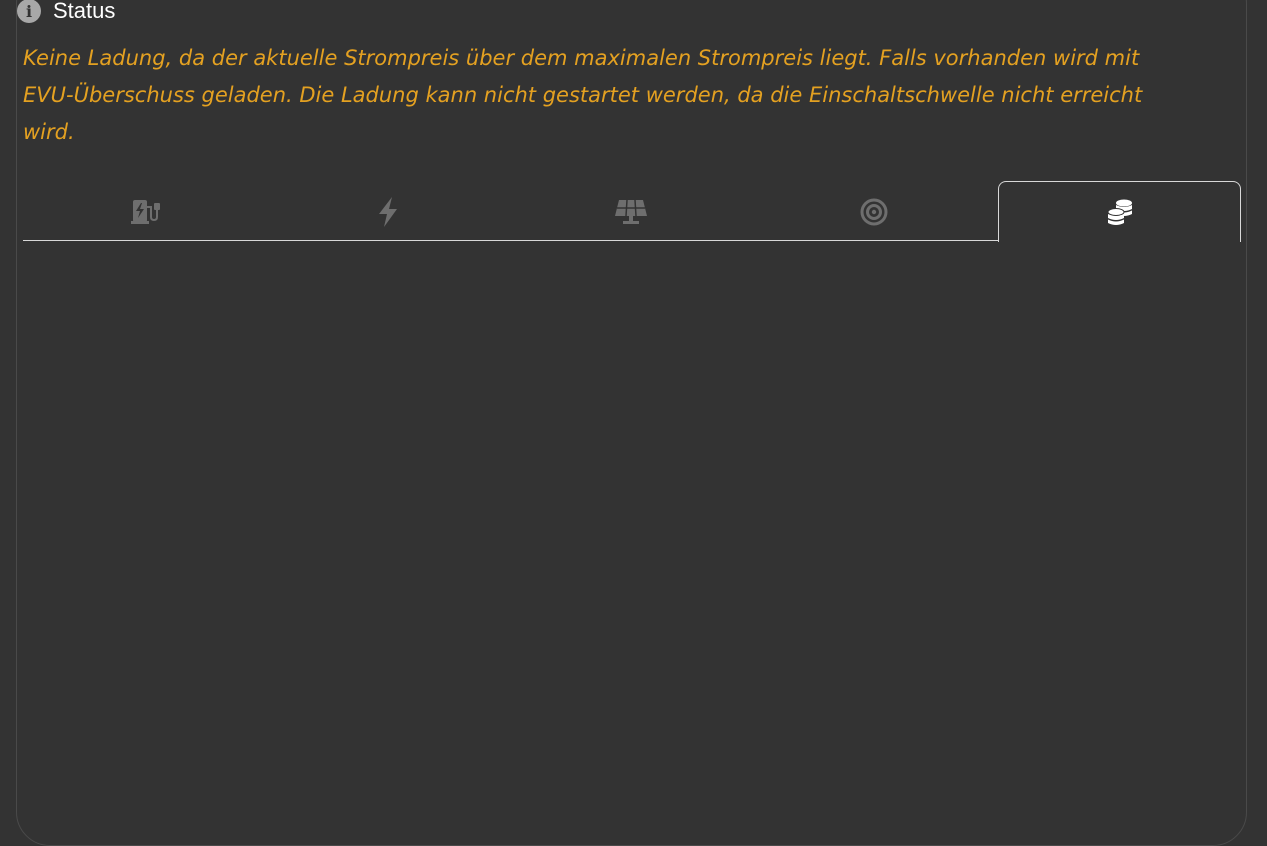  I want to click on charging-station-icon, so click(145, 211).